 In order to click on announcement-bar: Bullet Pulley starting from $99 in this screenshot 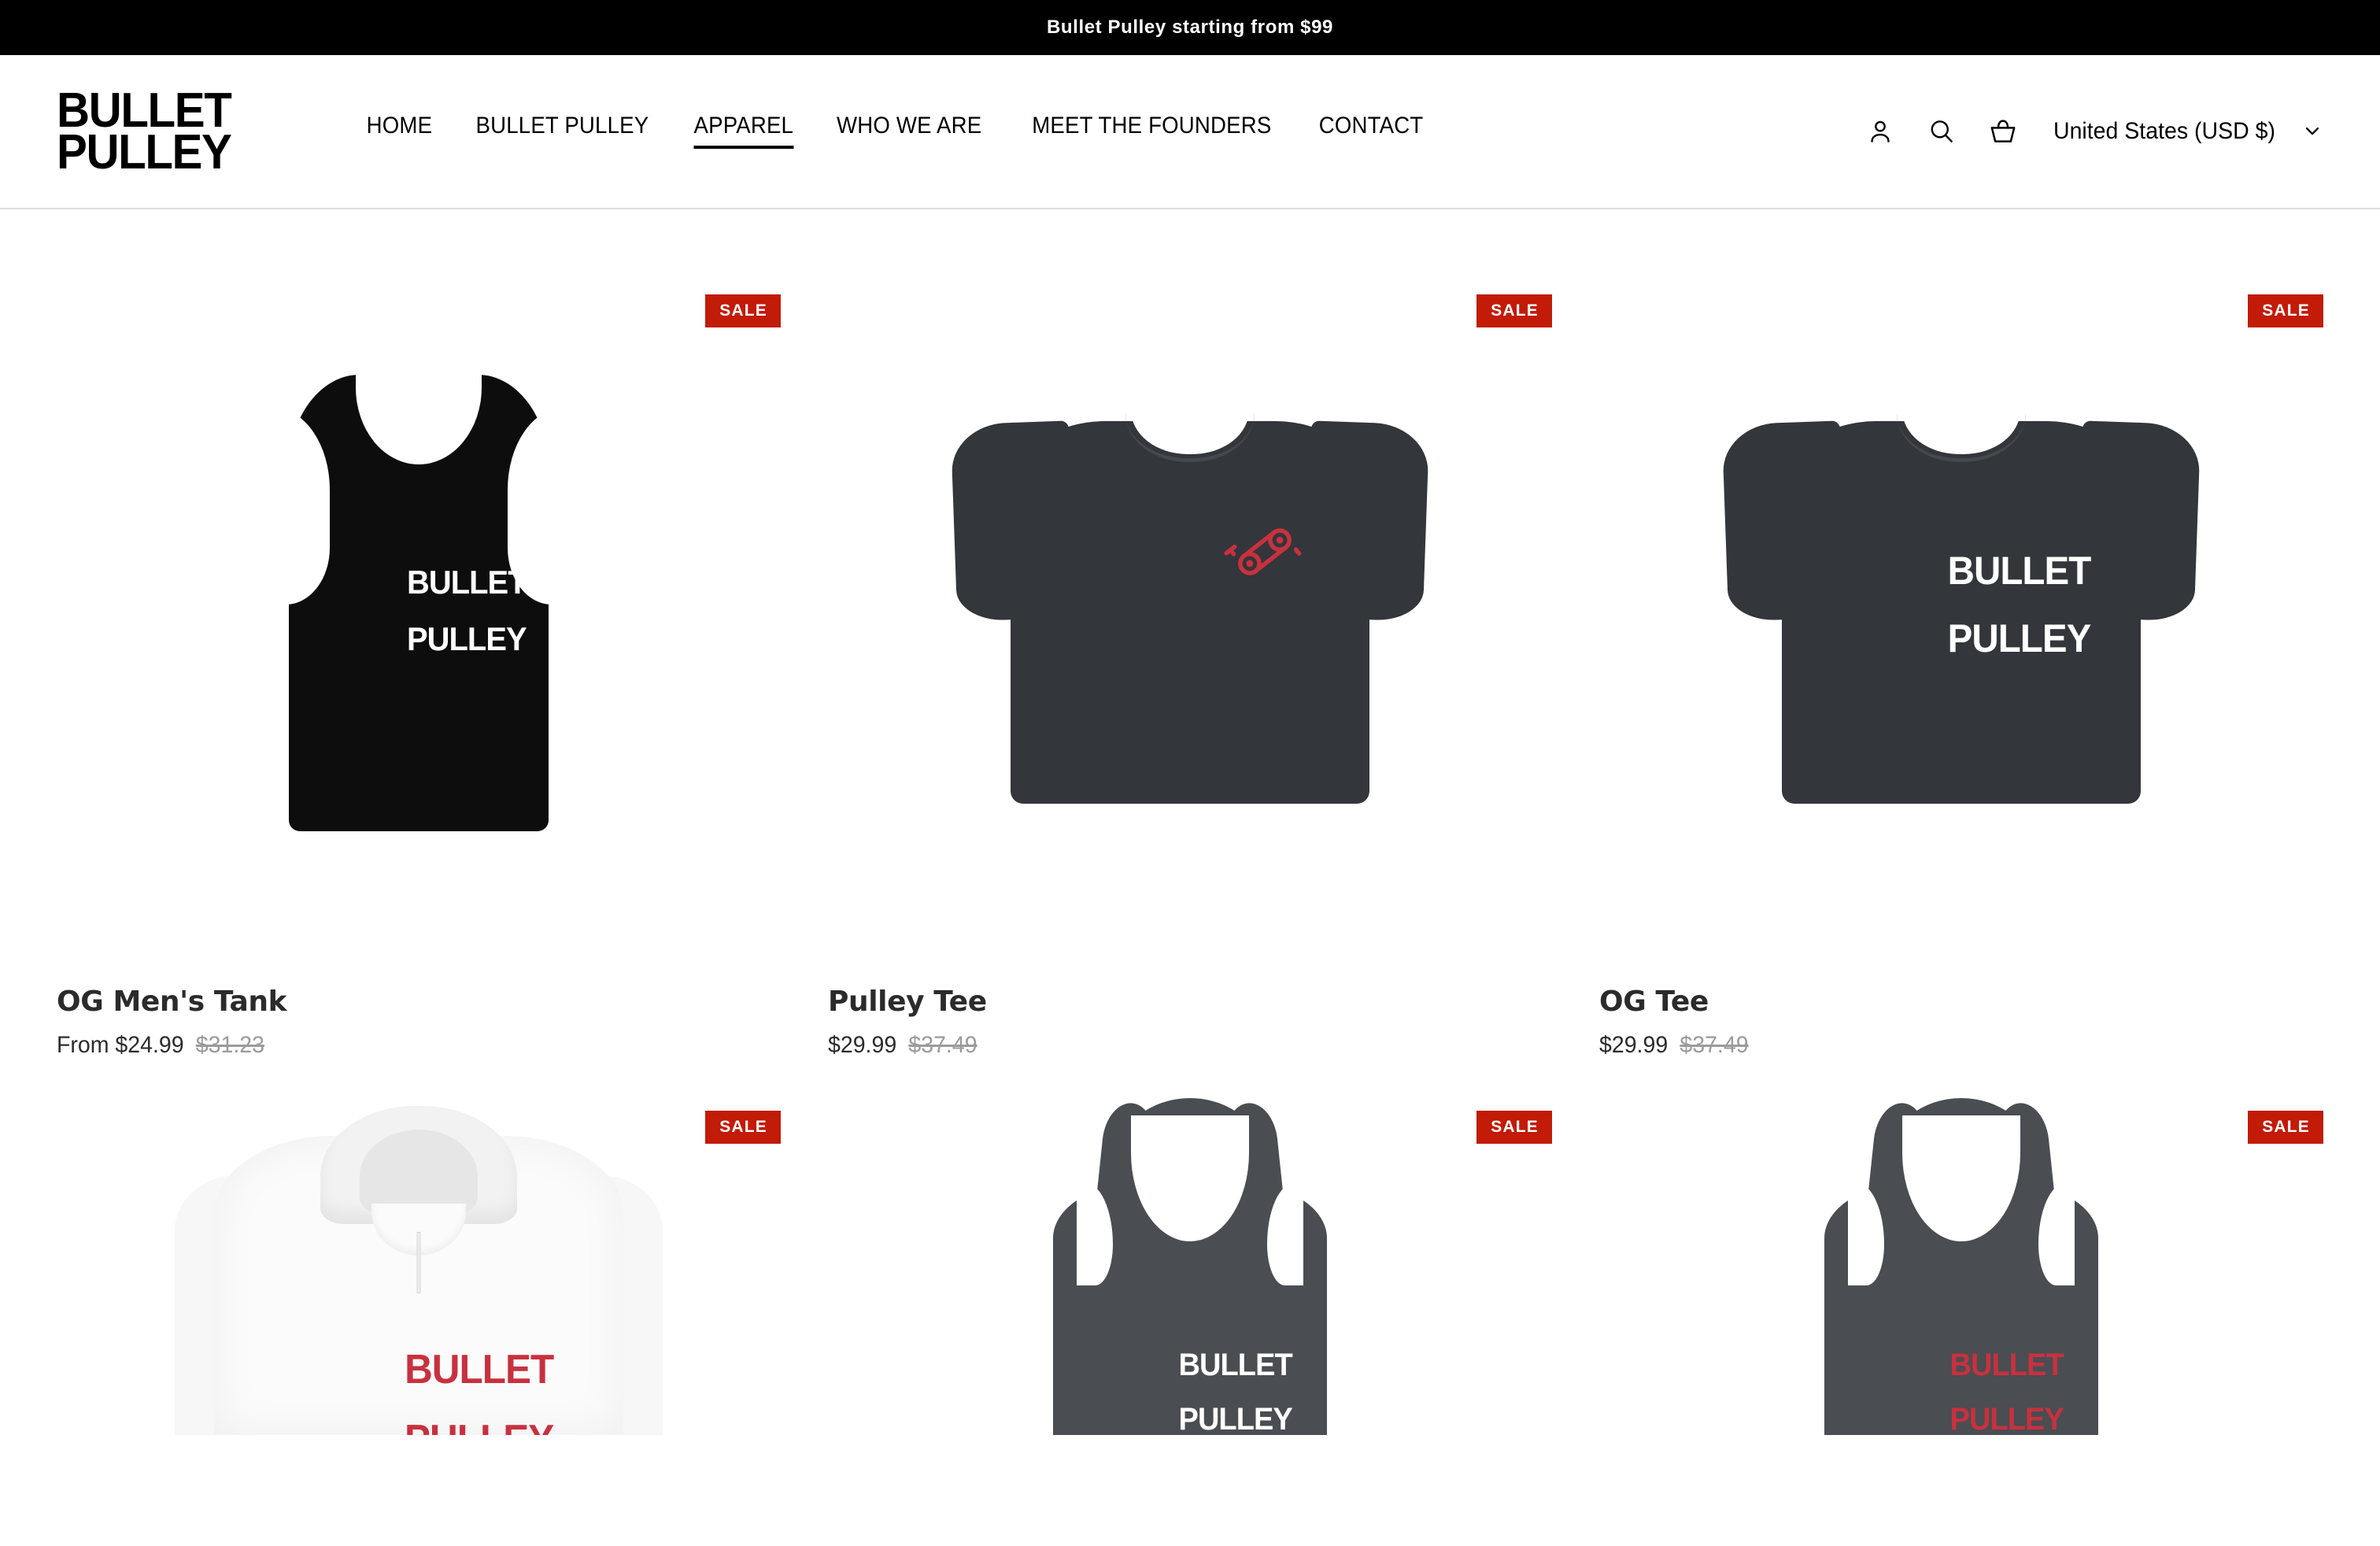, I will do `click(1190, 28)`.